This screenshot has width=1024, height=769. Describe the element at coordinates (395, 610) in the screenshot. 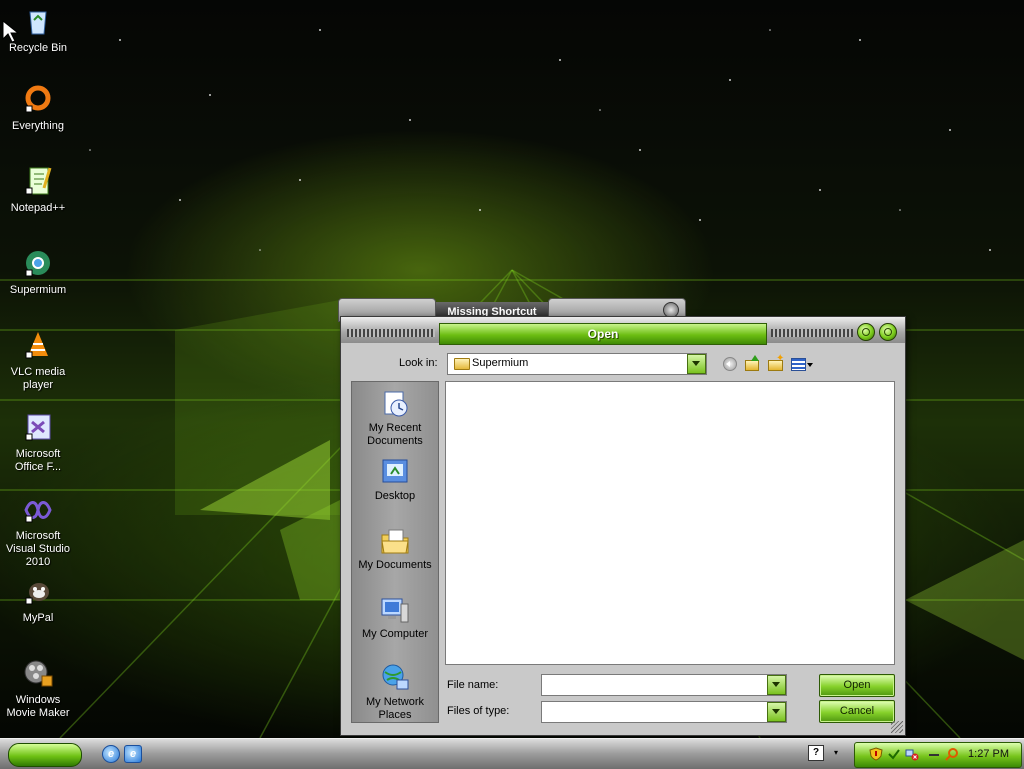

I see `my-computer-icon` at that location.